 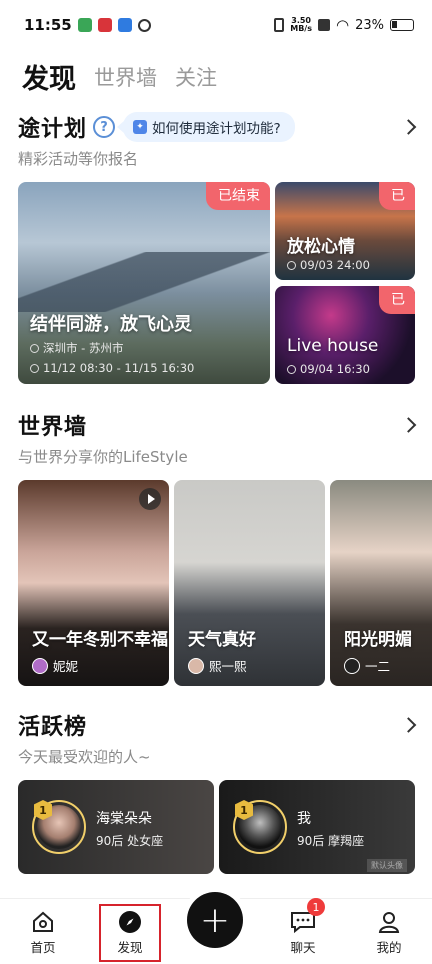 I want to click on trip-card-title: 结伴同游，放飞心灵, so click(x=111, y=324).